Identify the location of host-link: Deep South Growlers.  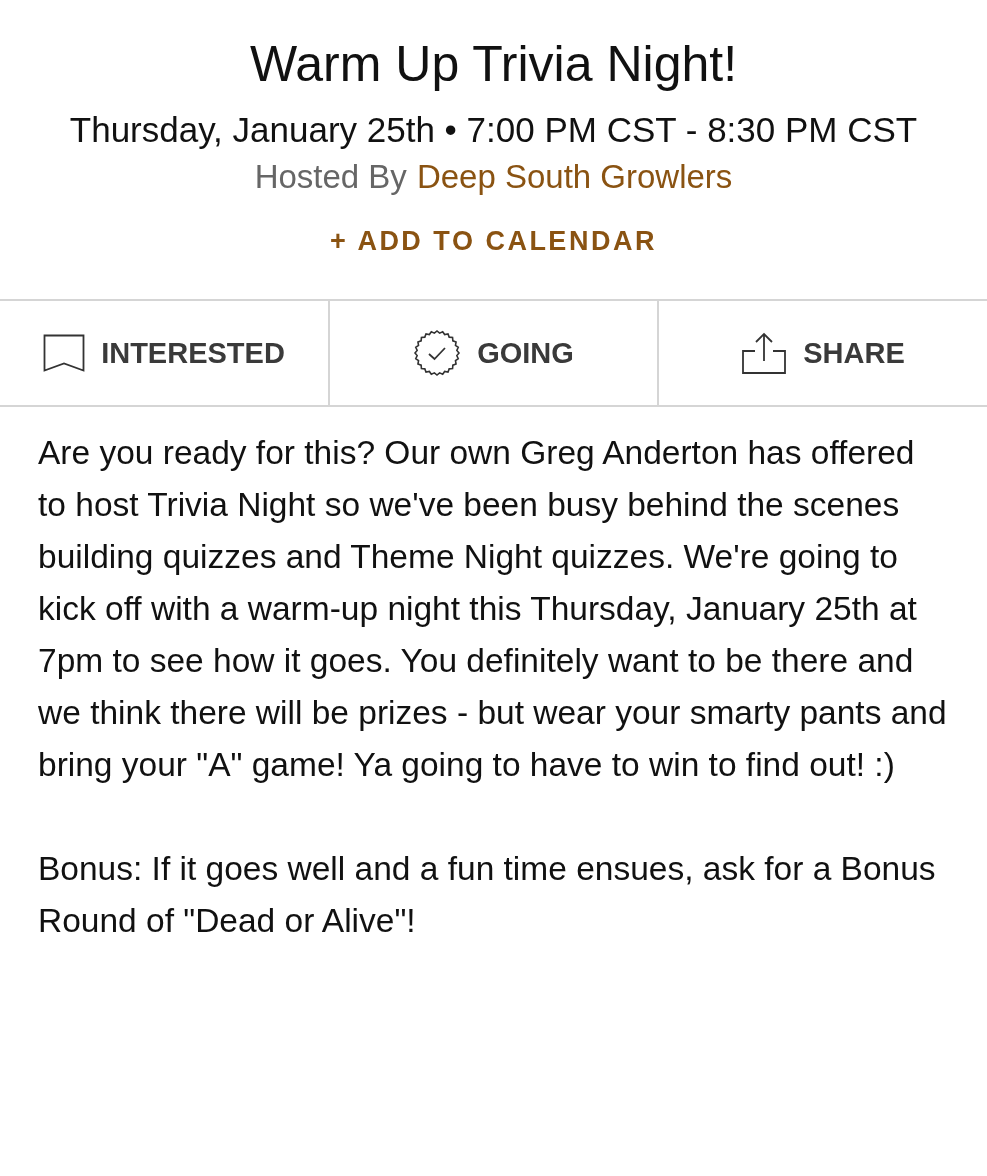
(574, 177).